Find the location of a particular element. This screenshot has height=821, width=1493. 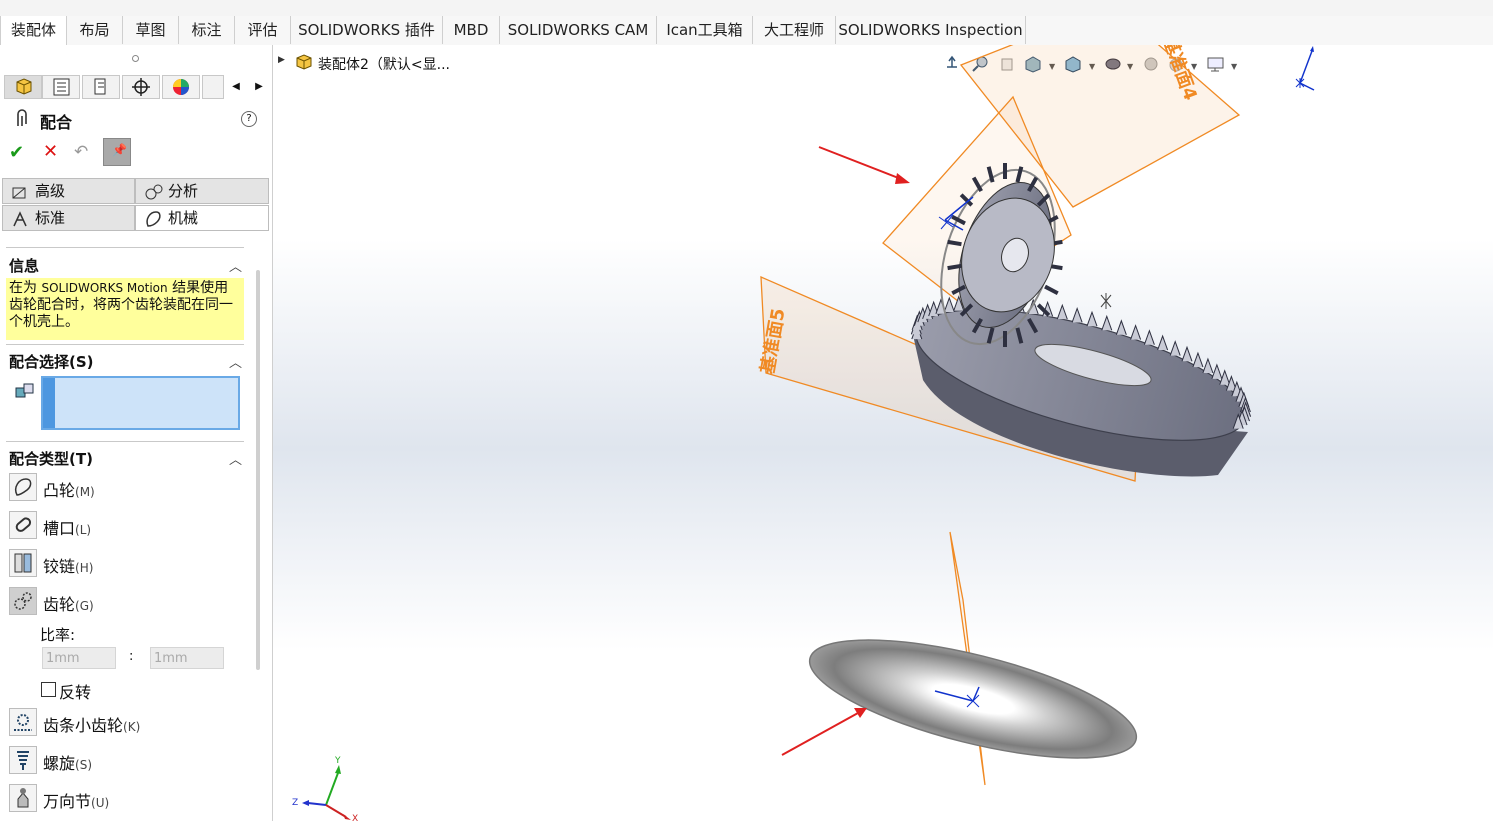

large-bevel-gear is located at coordinates (1081, 380).